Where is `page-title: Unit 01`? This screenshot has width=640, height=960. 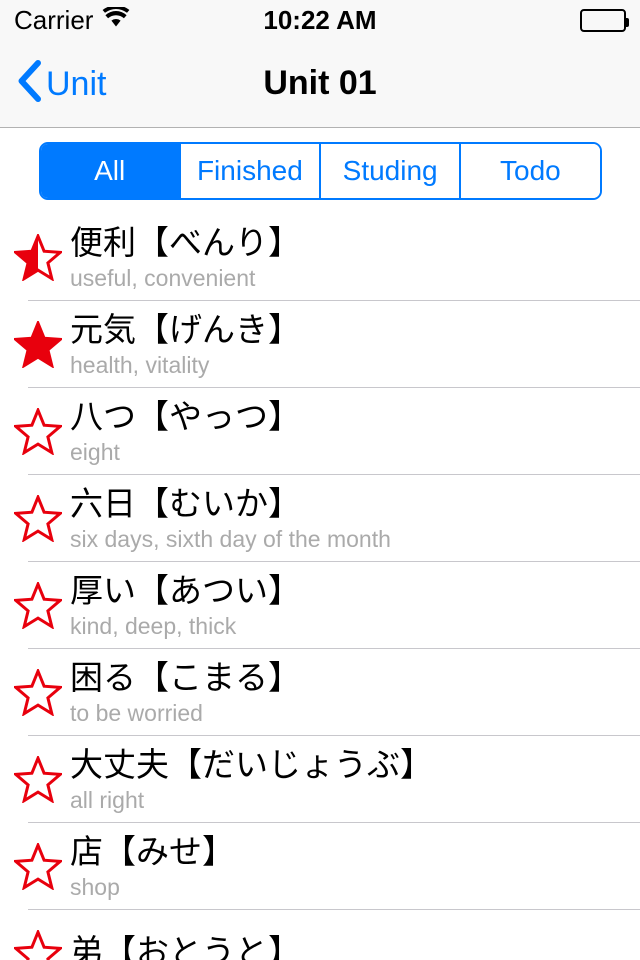
page-title: Unit 01 is located at coordinates (320, 83).